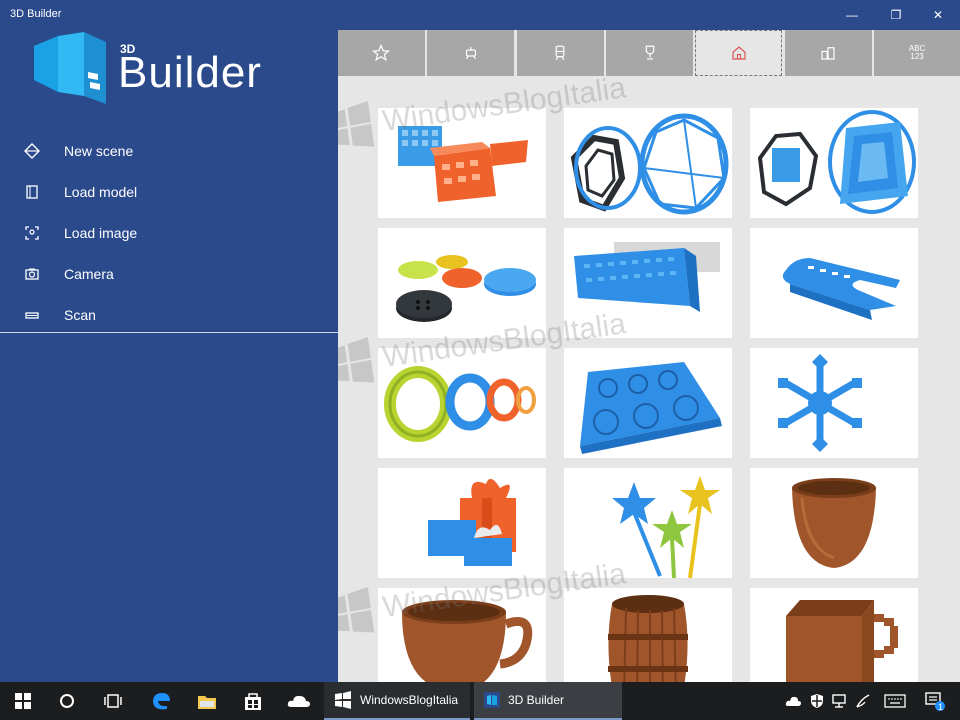 This screenshot has height=720, width=960. I want to click on maximize-icon: ❐, so click(896, 15).